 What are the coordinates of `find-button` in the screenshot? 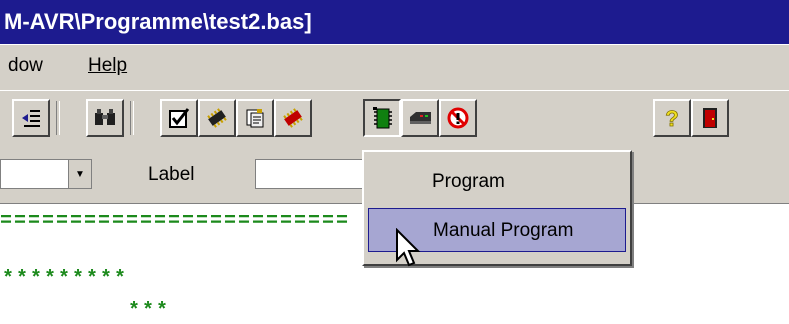 It's located at (105, 118).